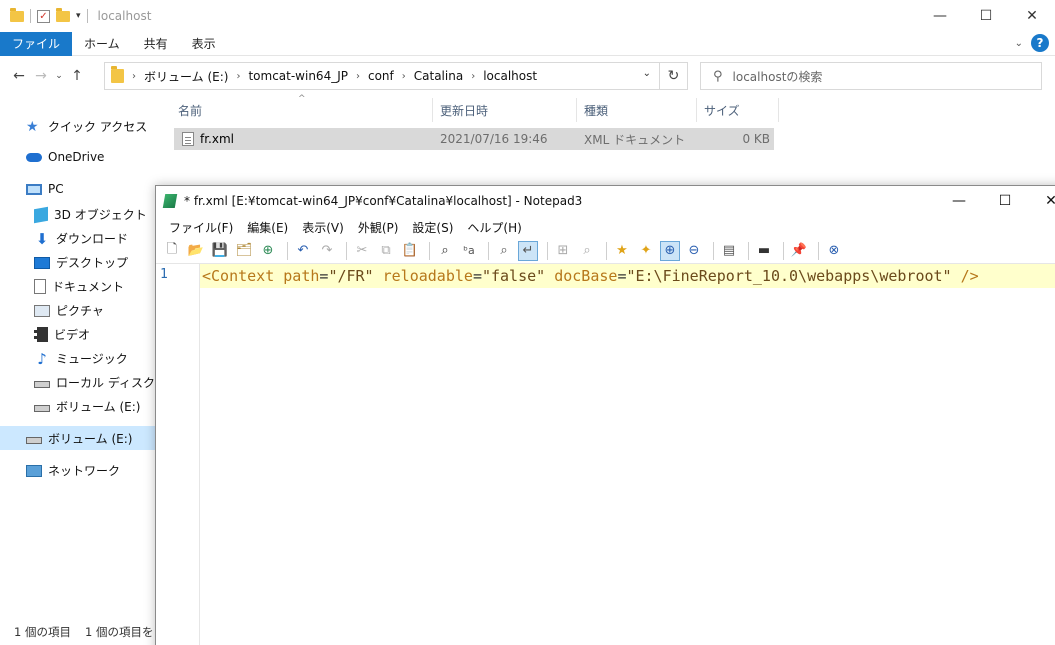 The width and height of the screenshot is (1055, 645). Describe the element at coordinates (238, 276) in the screenshot. I see `xml-tag-open: <Context` at that location.